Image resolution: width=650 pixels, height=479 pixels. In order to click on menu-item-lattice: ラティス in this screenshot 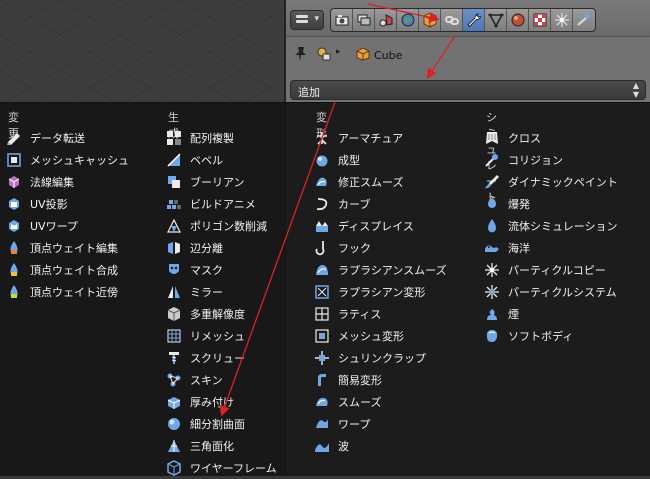, I will do `click(347, 314)`.